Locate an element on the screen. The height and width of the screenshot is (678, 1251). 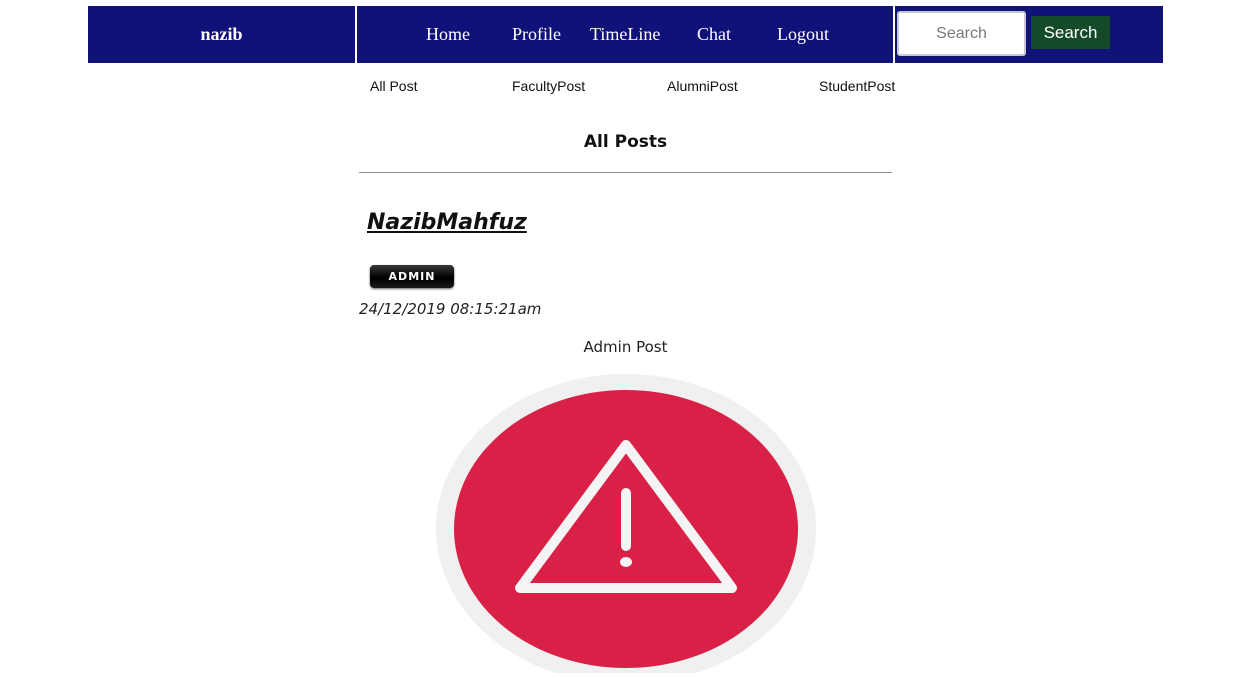
admin-badge: ADMIN is located at coordinates (412, 276).